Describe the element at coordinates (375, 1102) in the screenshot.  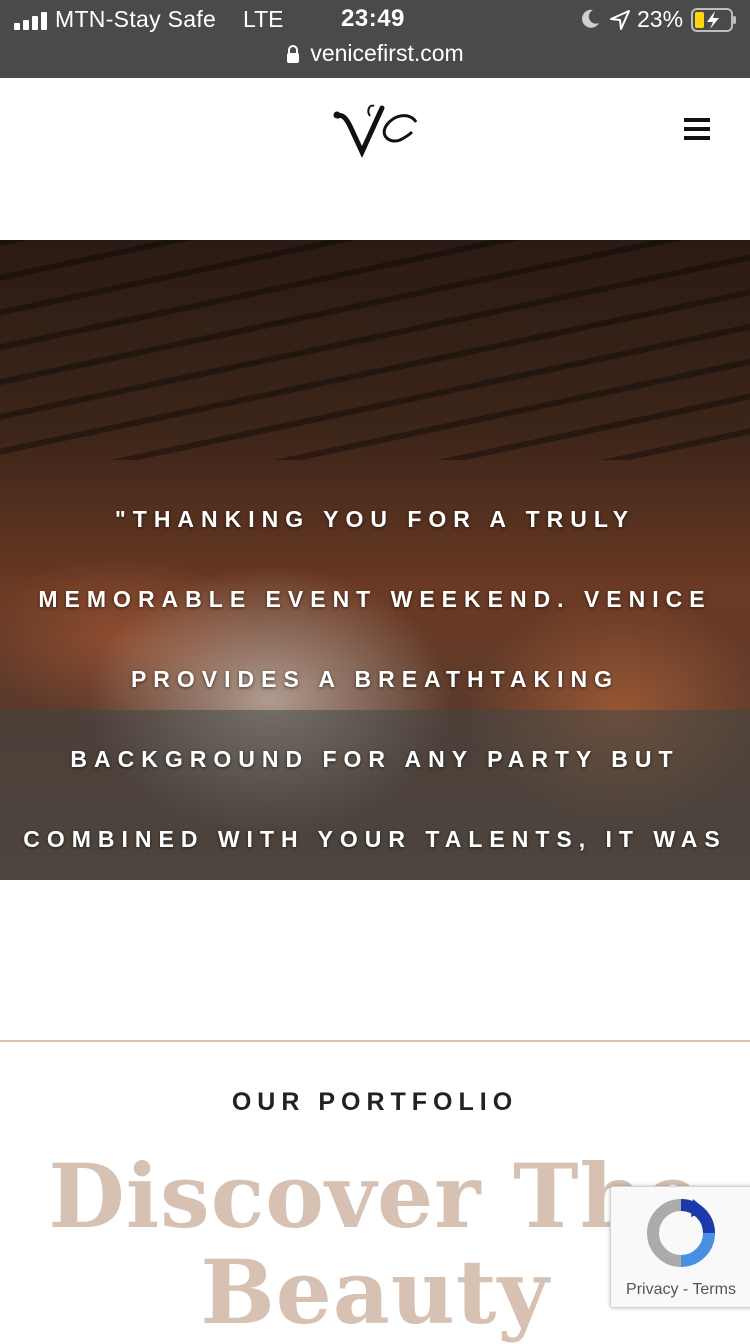
I see `portfolio-label: OUR PORTFOLIO` at that location.